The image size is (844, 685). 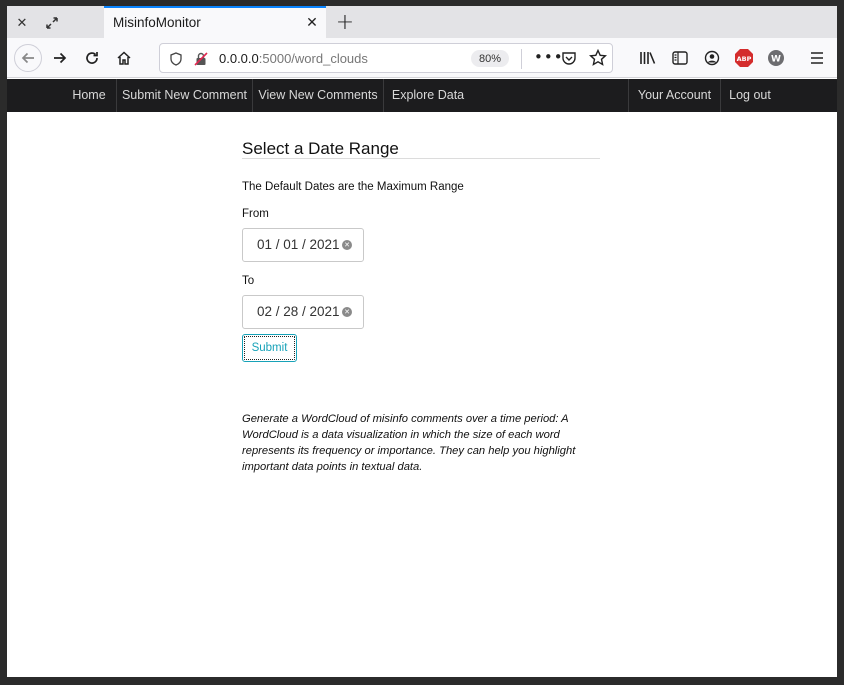 What do you see at coordinates (312, 23) in the screenshot?
I see `tab-close-icon: ✕` at bounding box center [312, 23].